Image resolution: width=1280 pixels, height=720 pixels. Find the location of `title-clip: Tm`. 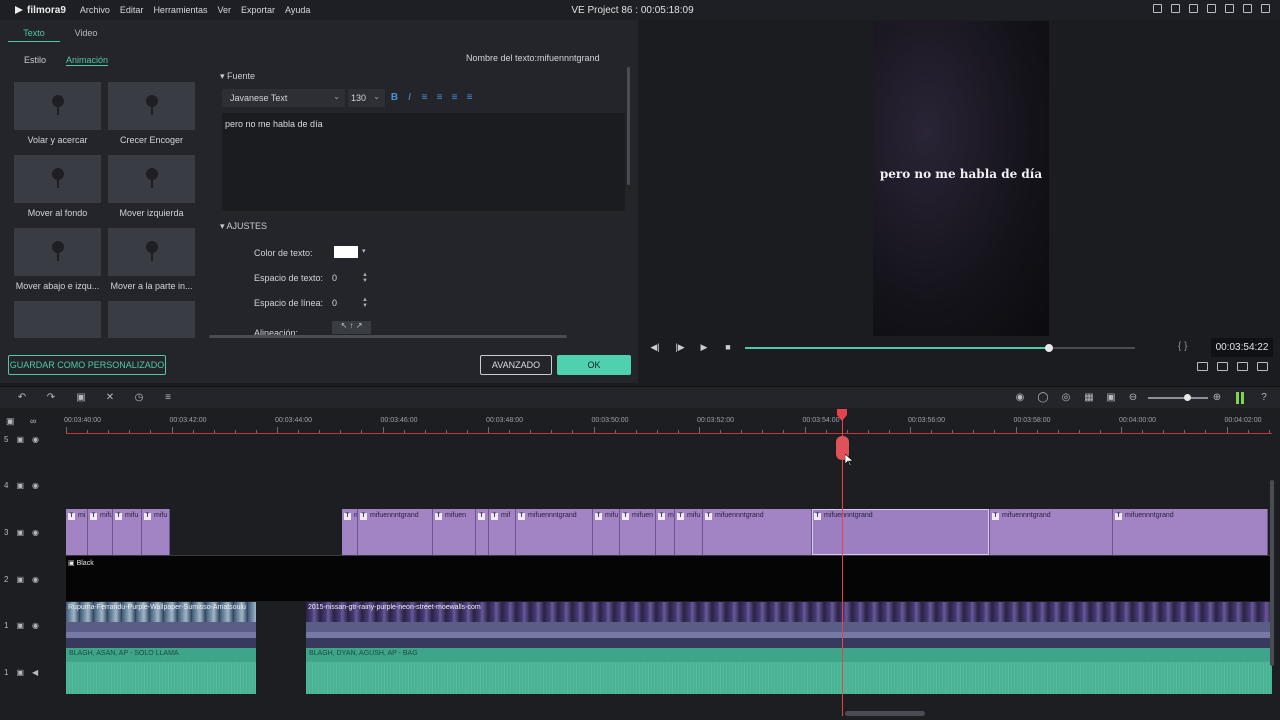

title-clip: Tm is located at coordinates (350, 532).